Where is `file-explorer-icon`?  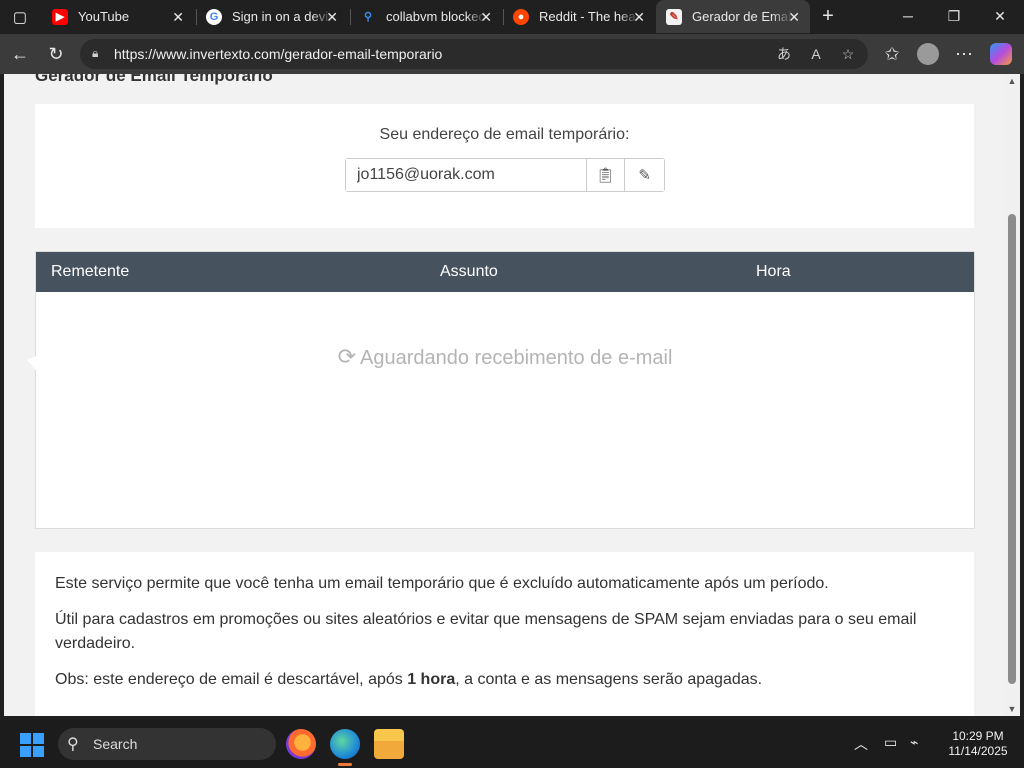 file-explorer-icon is located at coordinates (389, 744).